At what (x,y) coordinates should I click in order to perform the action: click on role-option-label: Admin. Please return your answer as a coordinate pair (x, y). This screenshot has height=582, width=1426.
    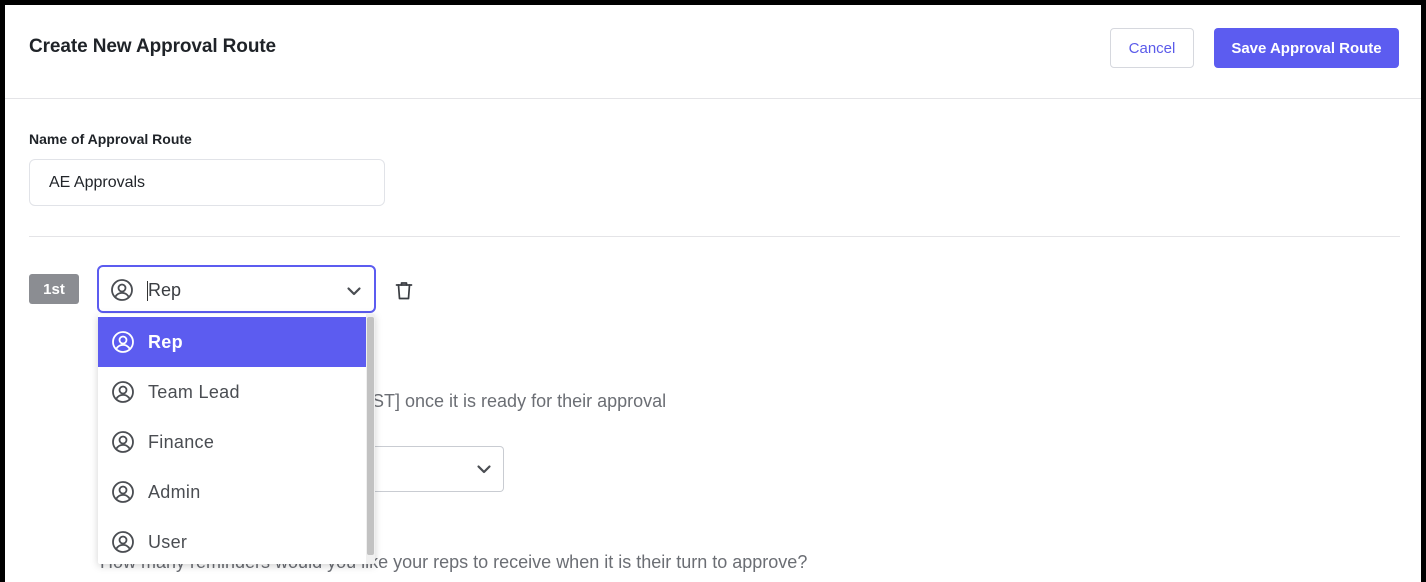
    Looking at the image, I should click on (174, 491).